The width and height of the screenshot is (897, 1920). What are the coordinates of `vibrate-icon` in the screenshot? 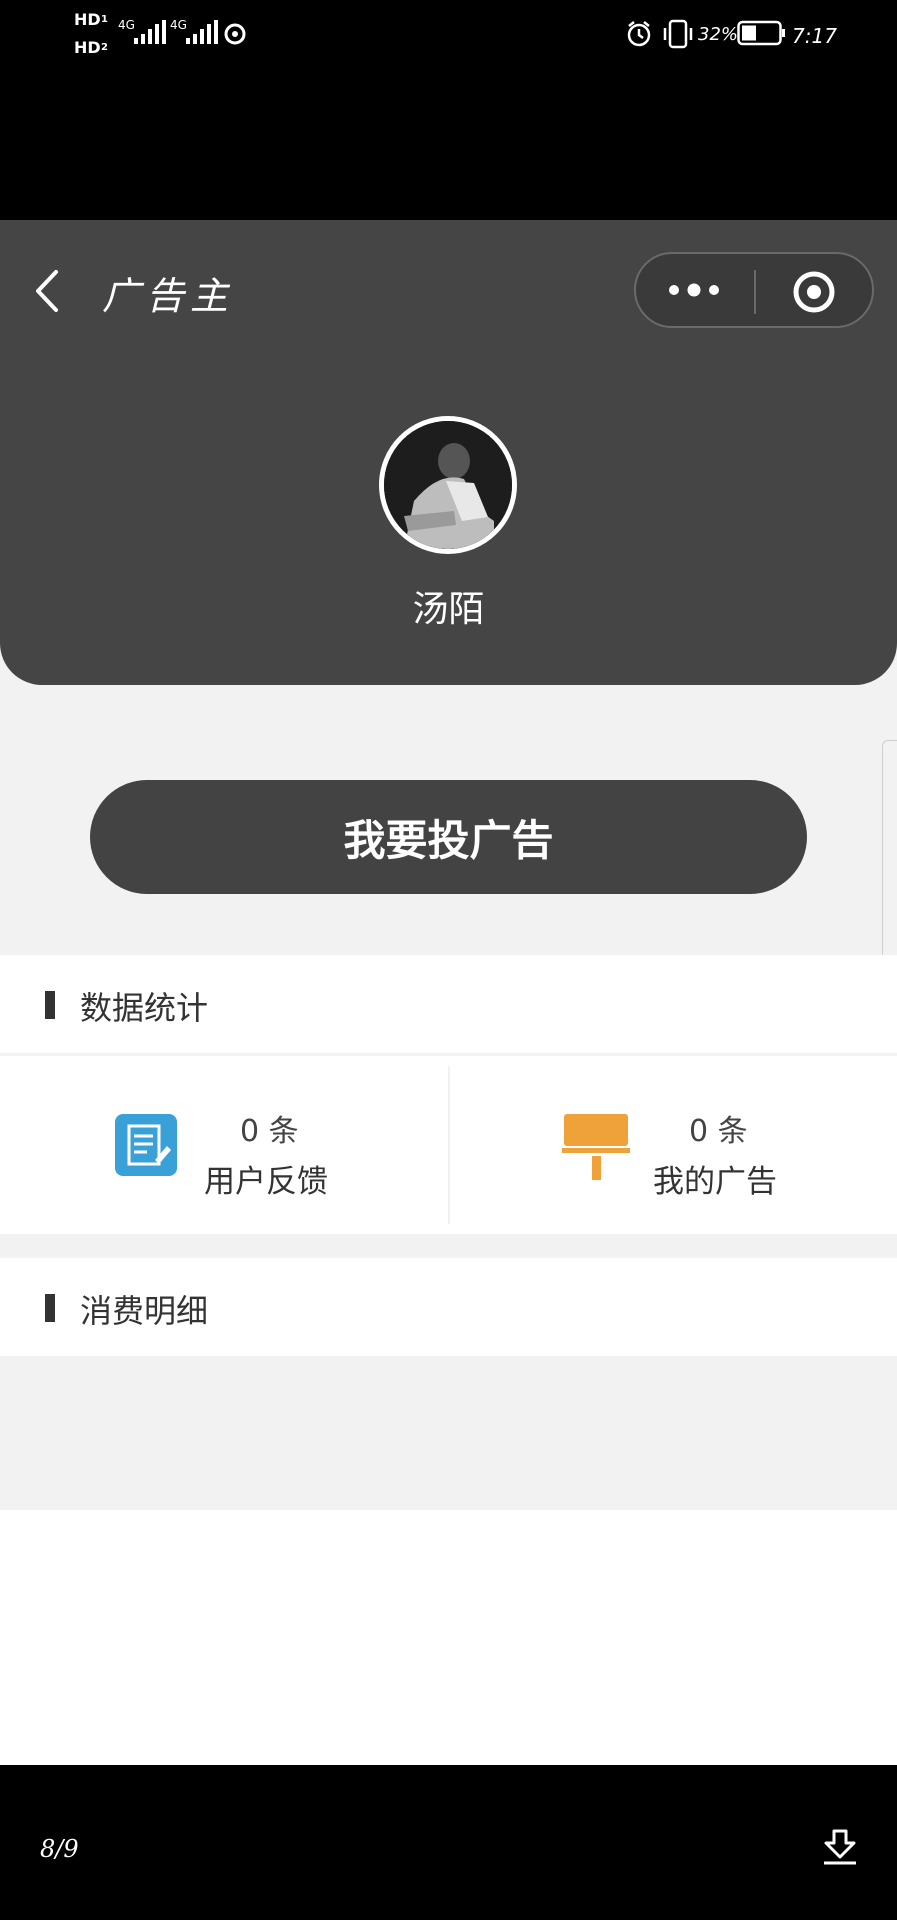 It's located at (678, 34).